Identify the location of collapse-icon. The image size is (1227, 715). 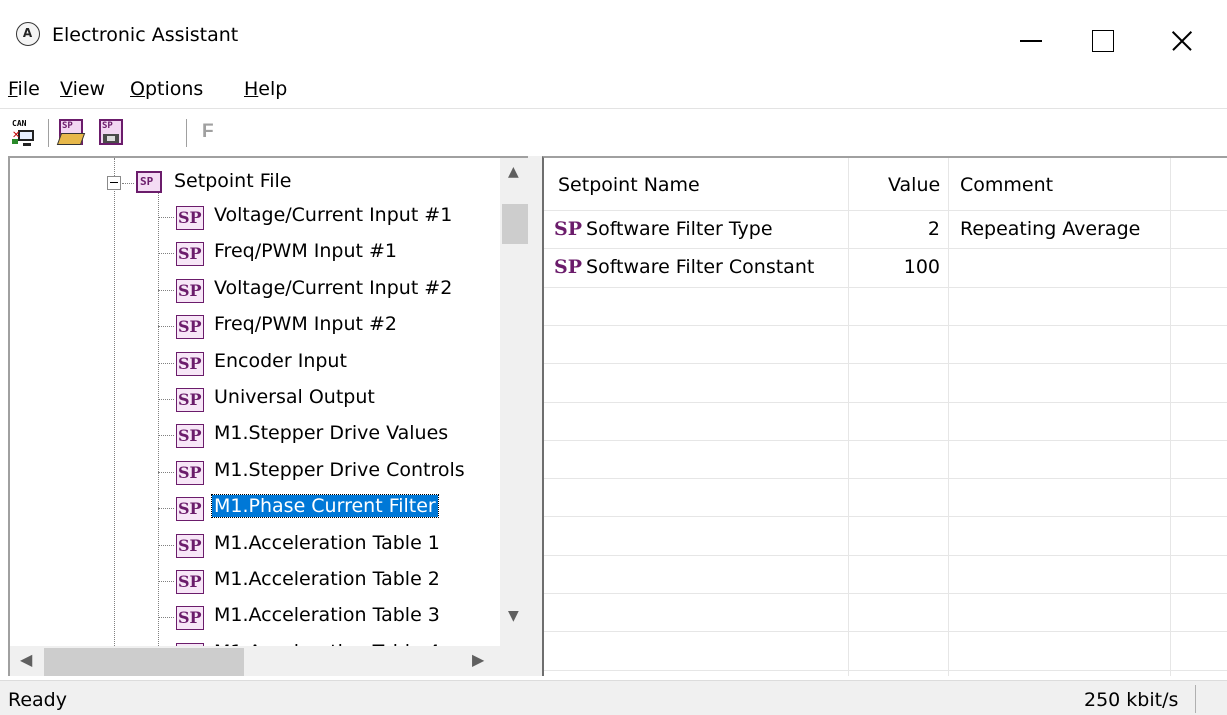
(114, 183).